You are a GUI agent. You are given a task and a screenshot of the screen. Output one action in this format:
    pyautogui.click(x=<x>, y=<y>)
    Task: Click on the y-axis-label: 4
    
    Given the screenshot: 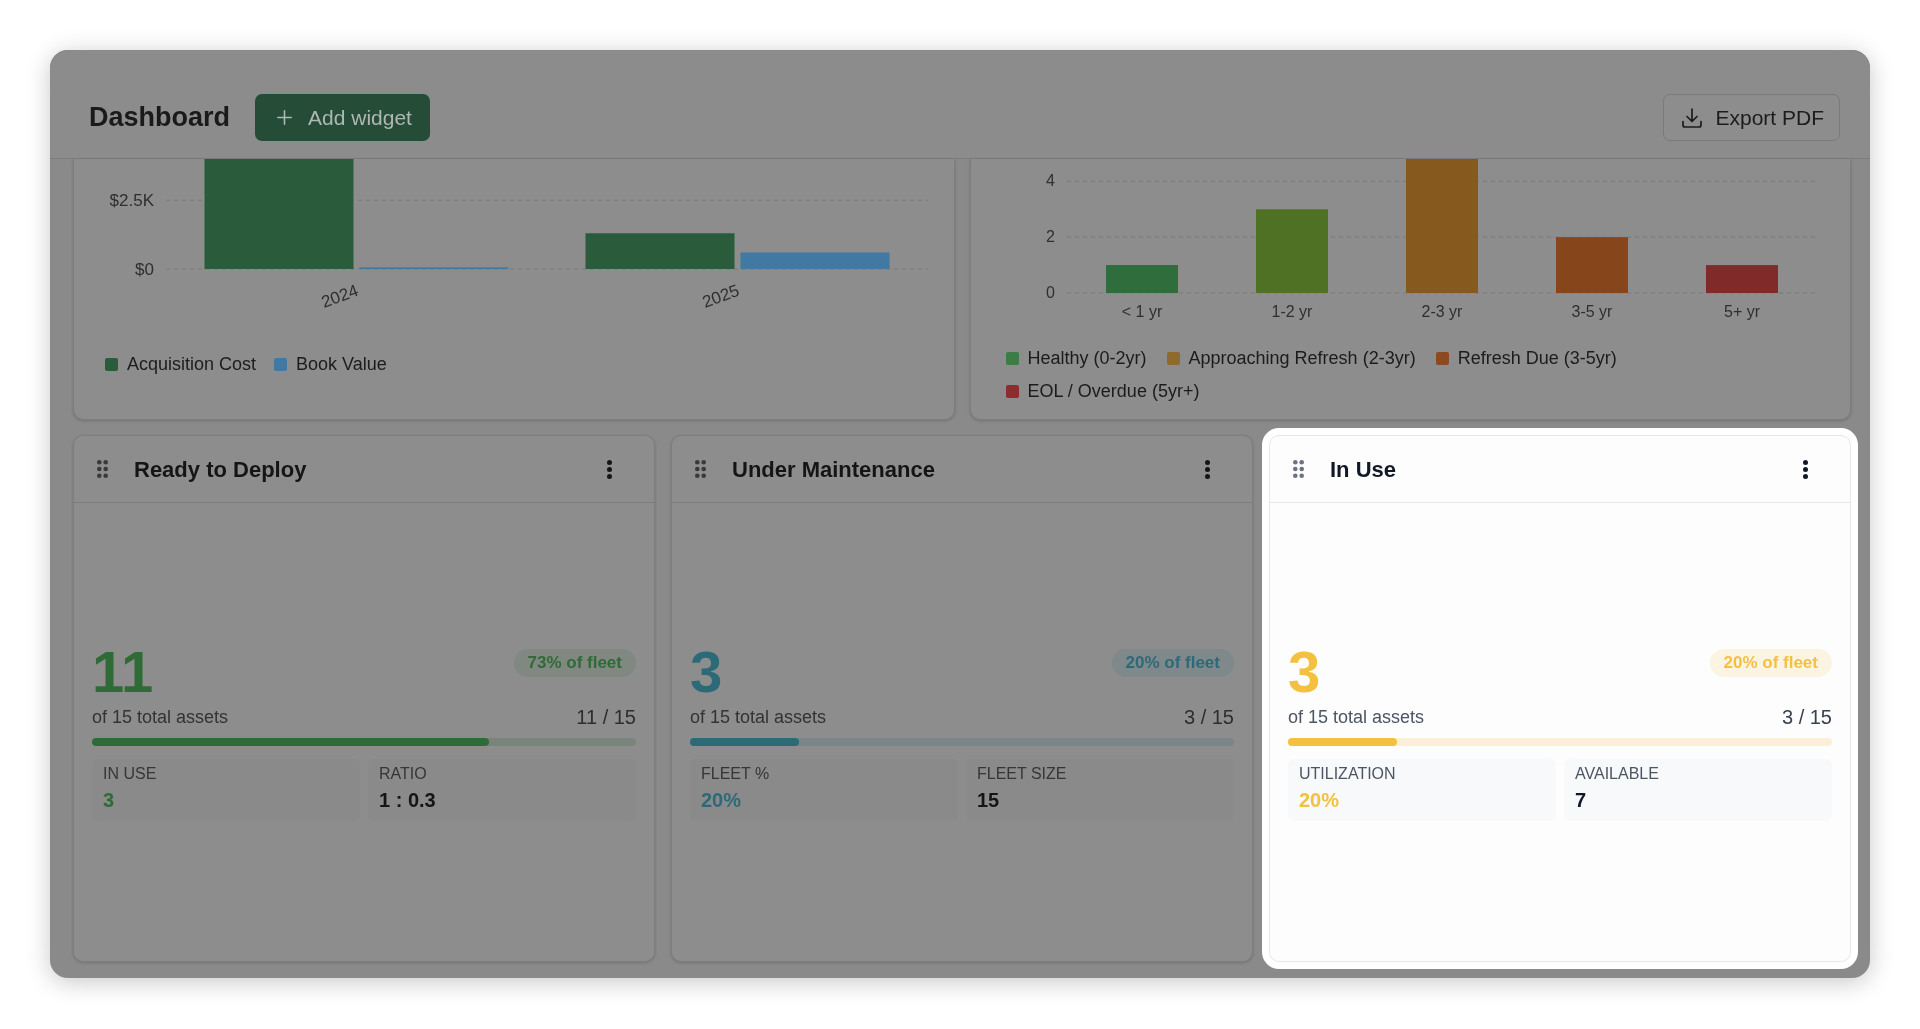 What is the action you would take?
    pyautogui.click(x=1050, y=181)
    